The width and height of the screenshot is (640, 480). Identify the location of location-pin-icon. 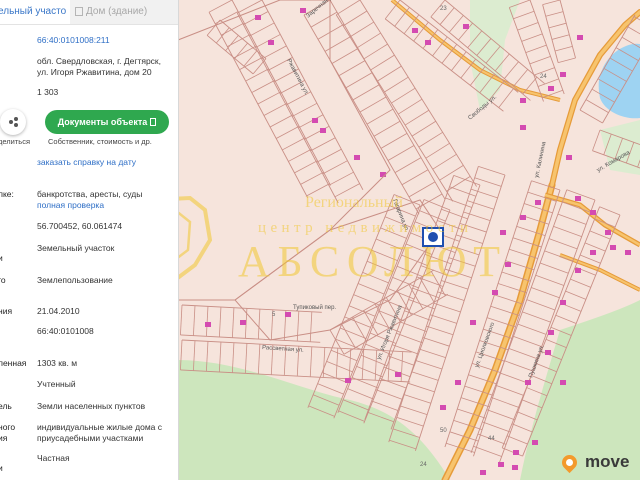
(569, 462).